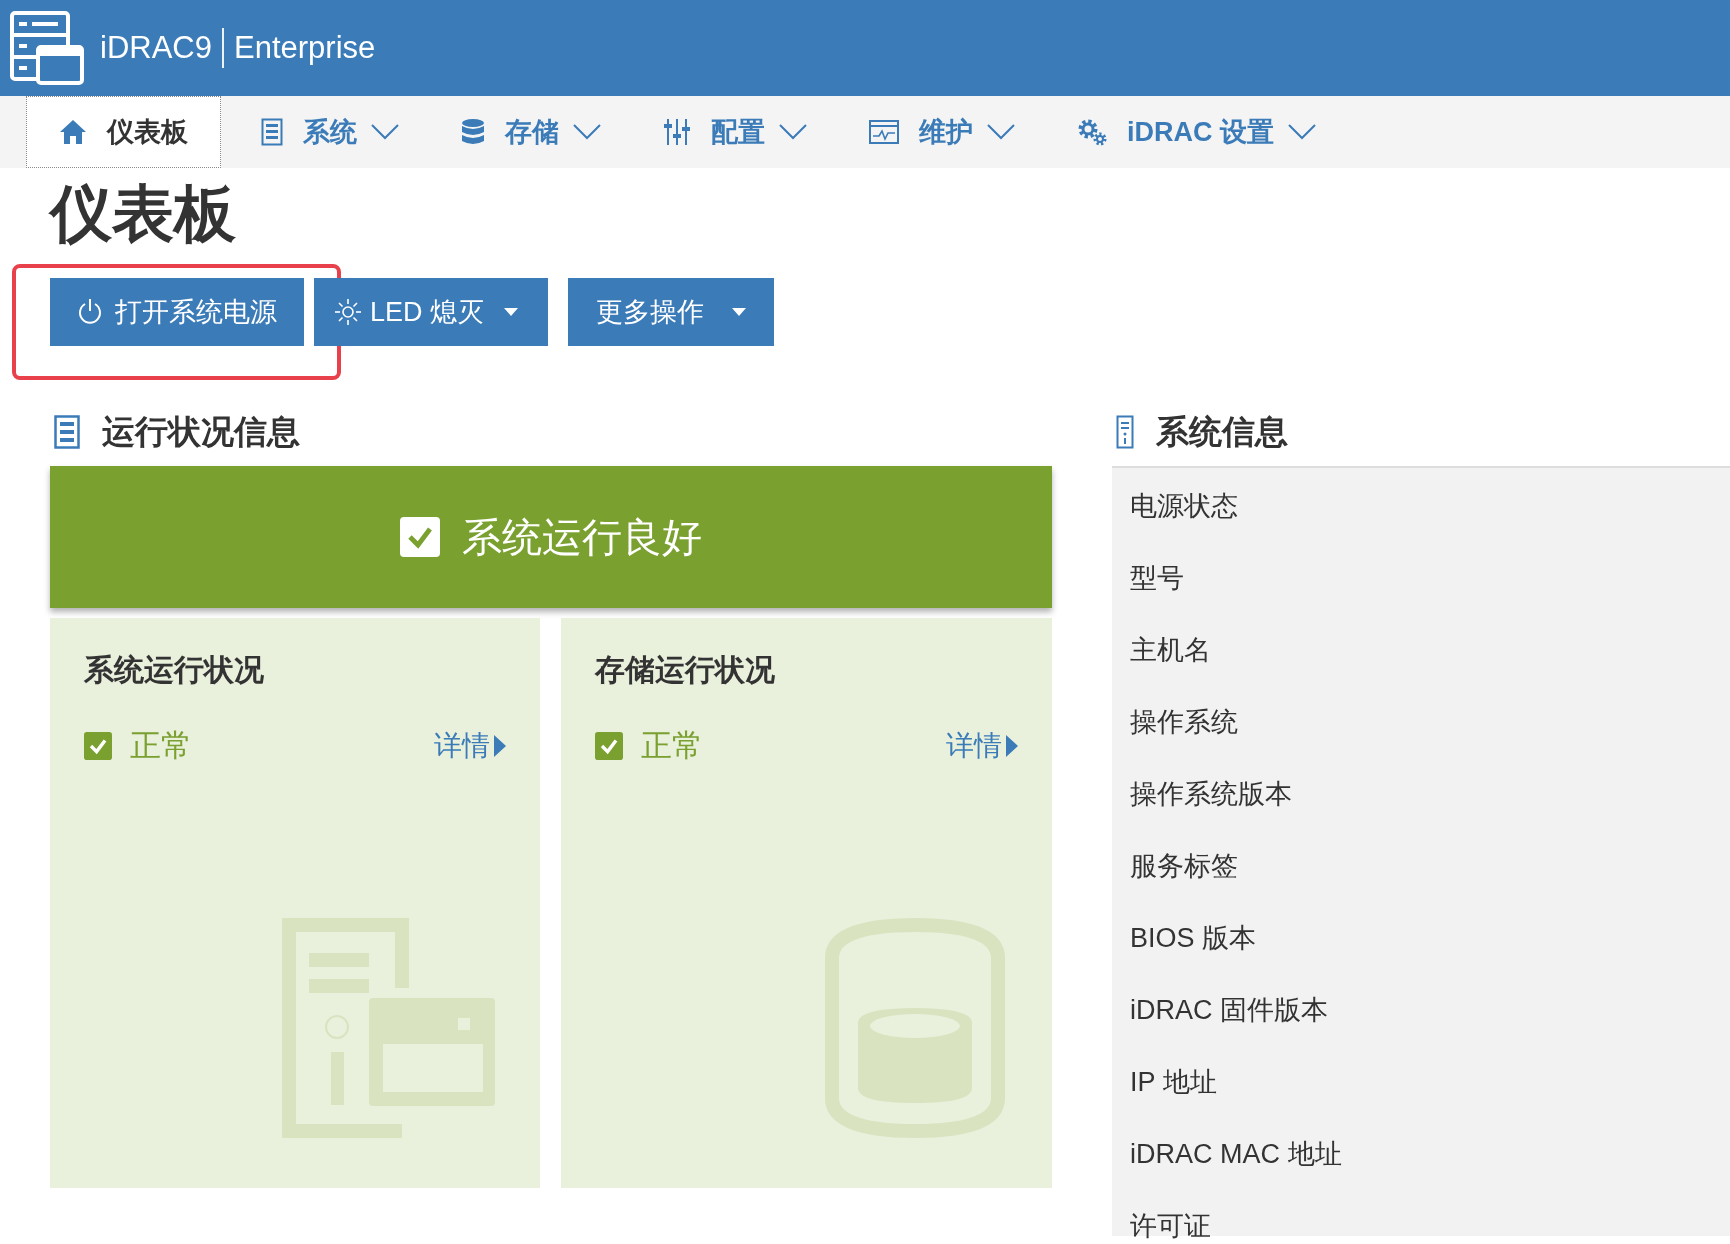  Describe the element at coordinates (1173, 1082) in the screenshot. I see `info-label: IP 地址` at that location.